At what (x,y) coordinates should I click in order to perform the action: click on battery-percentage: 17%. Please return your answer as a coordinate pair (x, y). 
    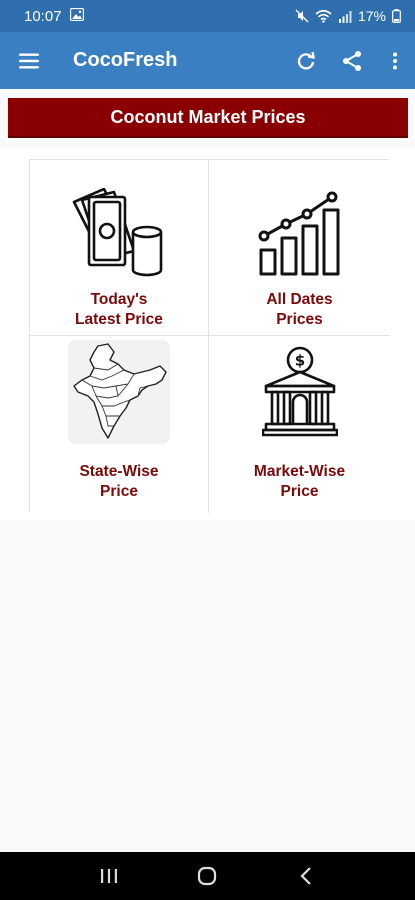
    Looking at the image, I should click on (371, 16).